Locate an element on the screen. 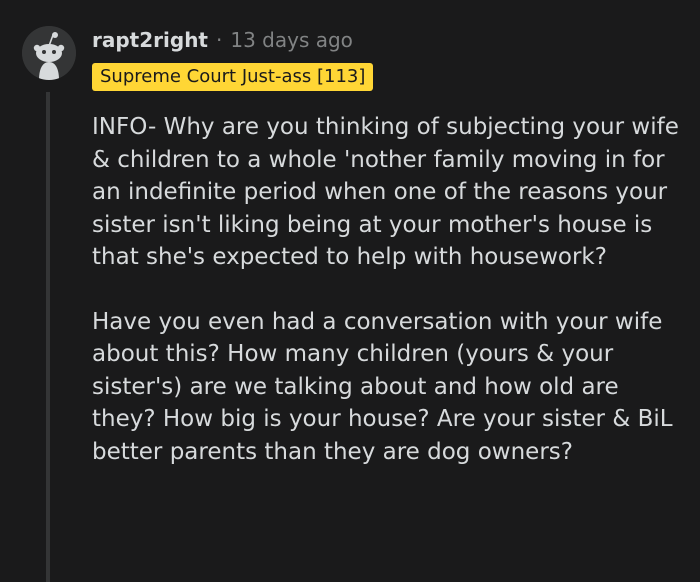 This screenshot has width=700, height=582. thread-collapse-line is located at coordinates (48, 337).